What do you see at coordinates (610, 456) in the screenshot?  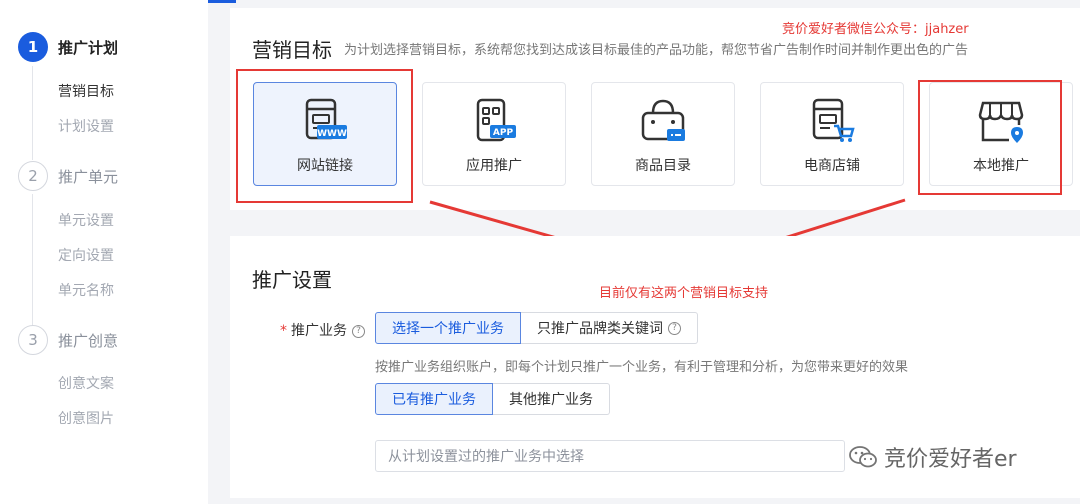 I see `business-select: 从计划设置过的推广业务中选择` at bounding box center [610, 456].